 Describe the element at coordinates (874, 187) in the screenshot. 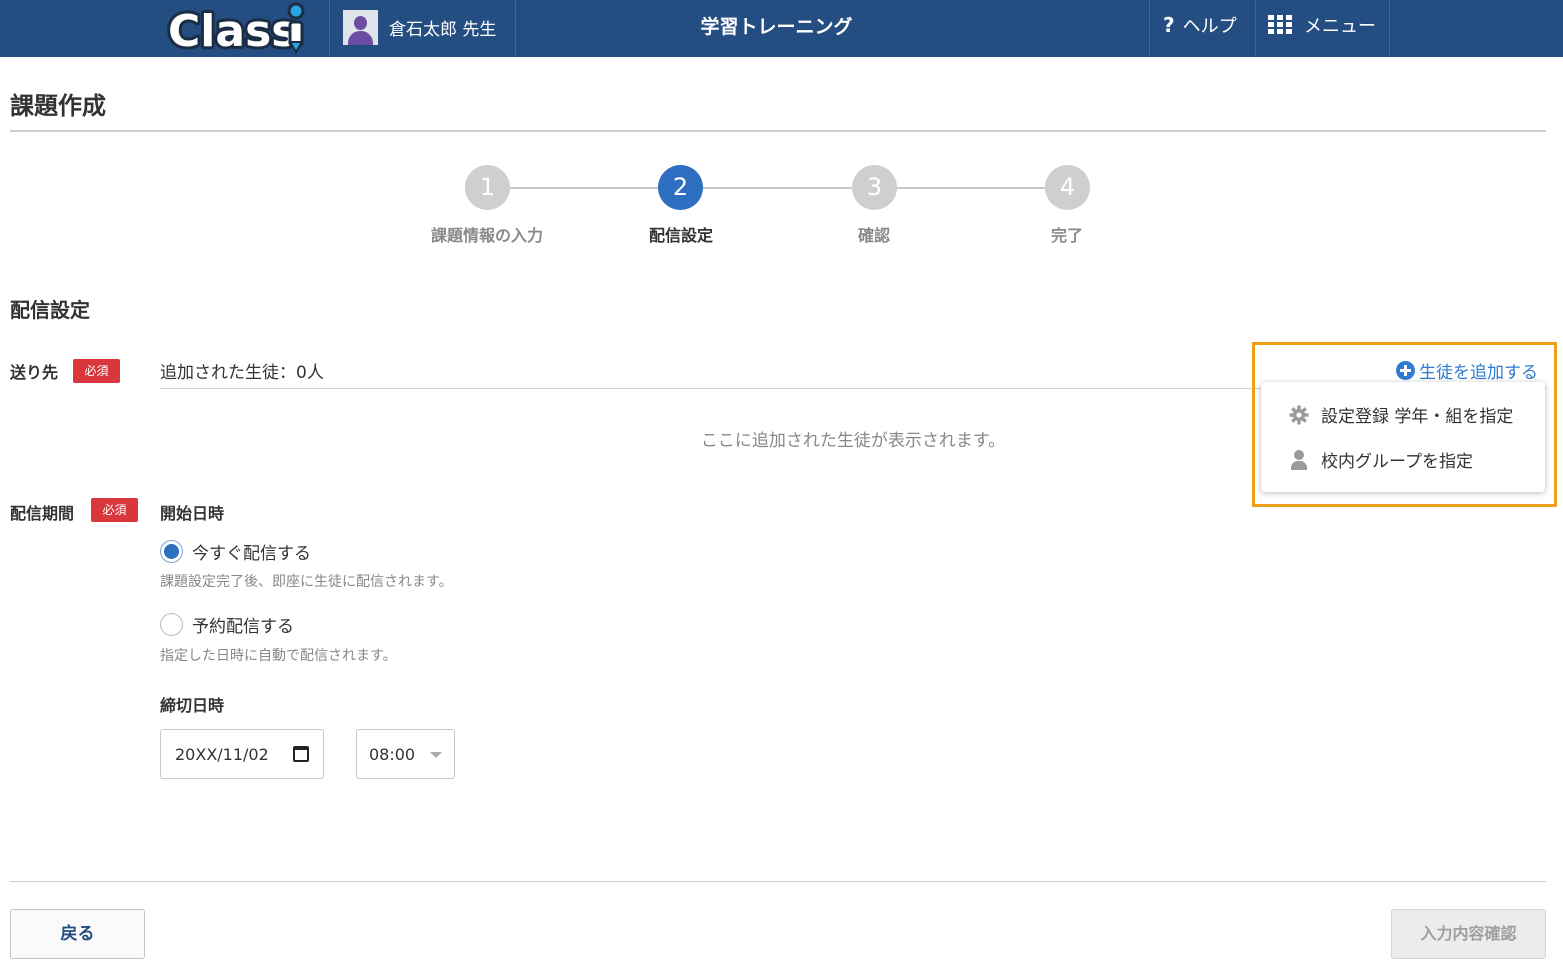

I see `step-3-circle: 3` at that location.